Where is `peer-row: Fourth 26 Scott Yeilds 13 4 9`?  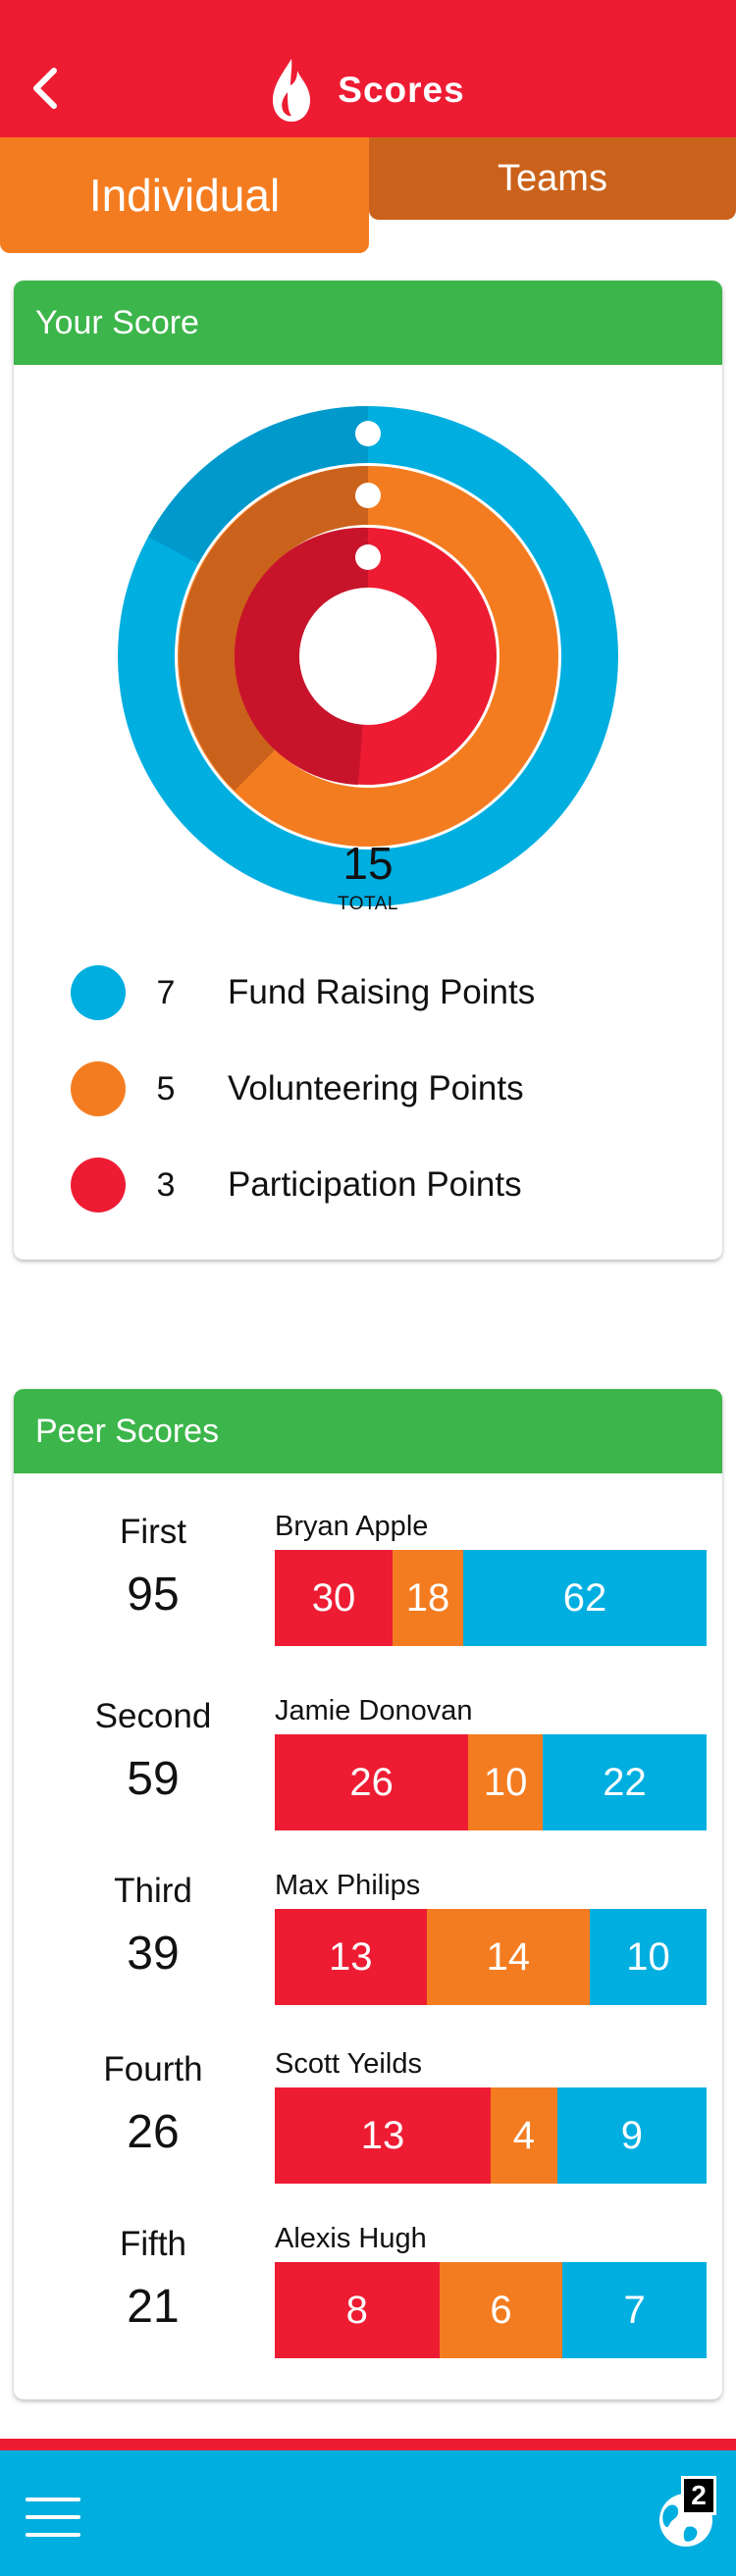
peer-row: Fourth 26 Scott Yeilds 13 4 9 is located at coordinates (368, 2120).